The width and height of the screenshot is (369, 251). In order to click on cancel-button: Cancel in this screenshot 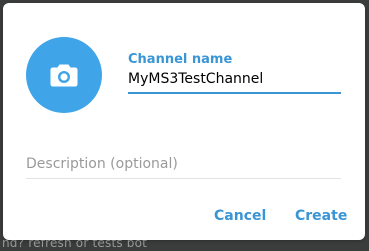, I will do `click(240, 216)`.